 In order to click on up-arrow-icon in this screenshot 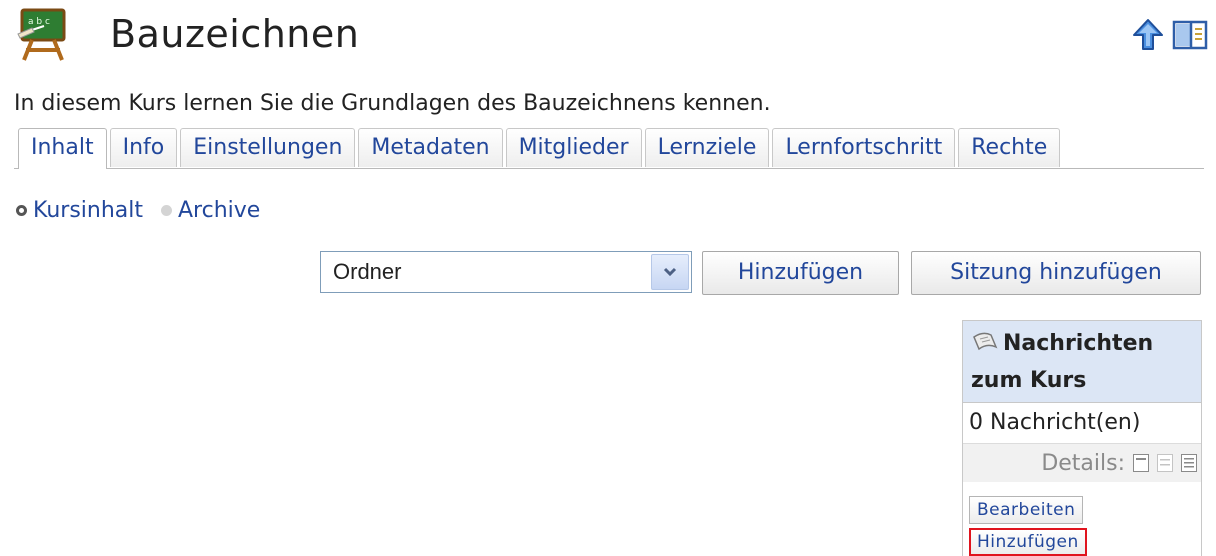, I will do `click(1148, 35)`.